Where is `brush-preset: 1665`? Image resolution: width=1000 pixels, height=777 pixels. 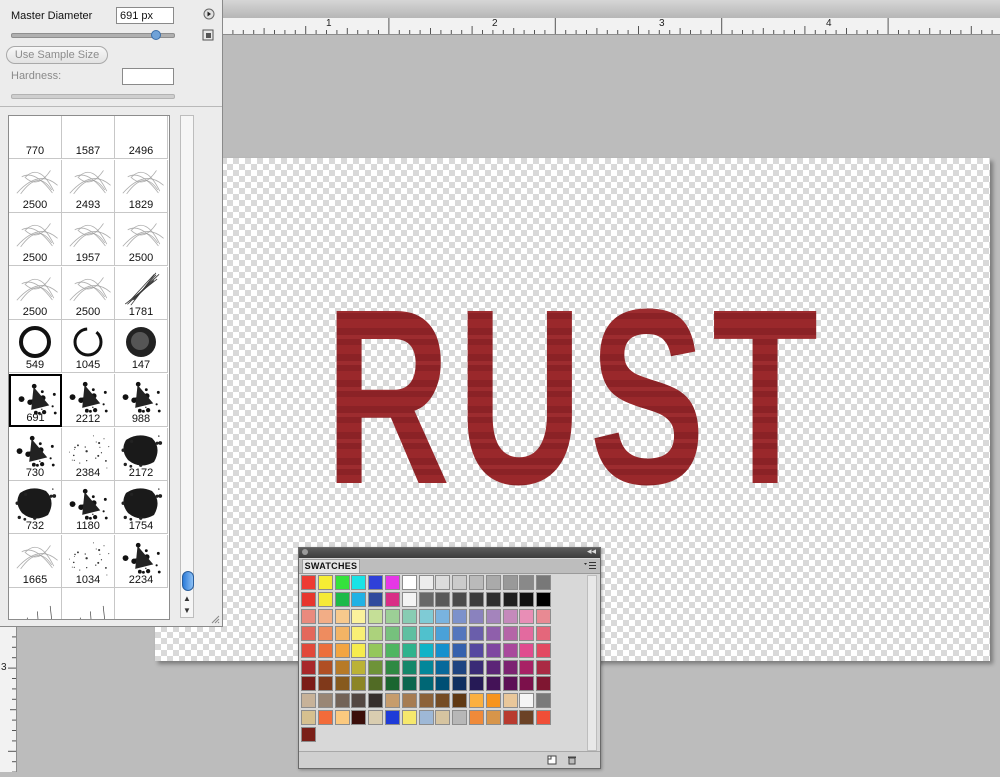
brush-preset: 1665 is located at coordinates (35, 561).